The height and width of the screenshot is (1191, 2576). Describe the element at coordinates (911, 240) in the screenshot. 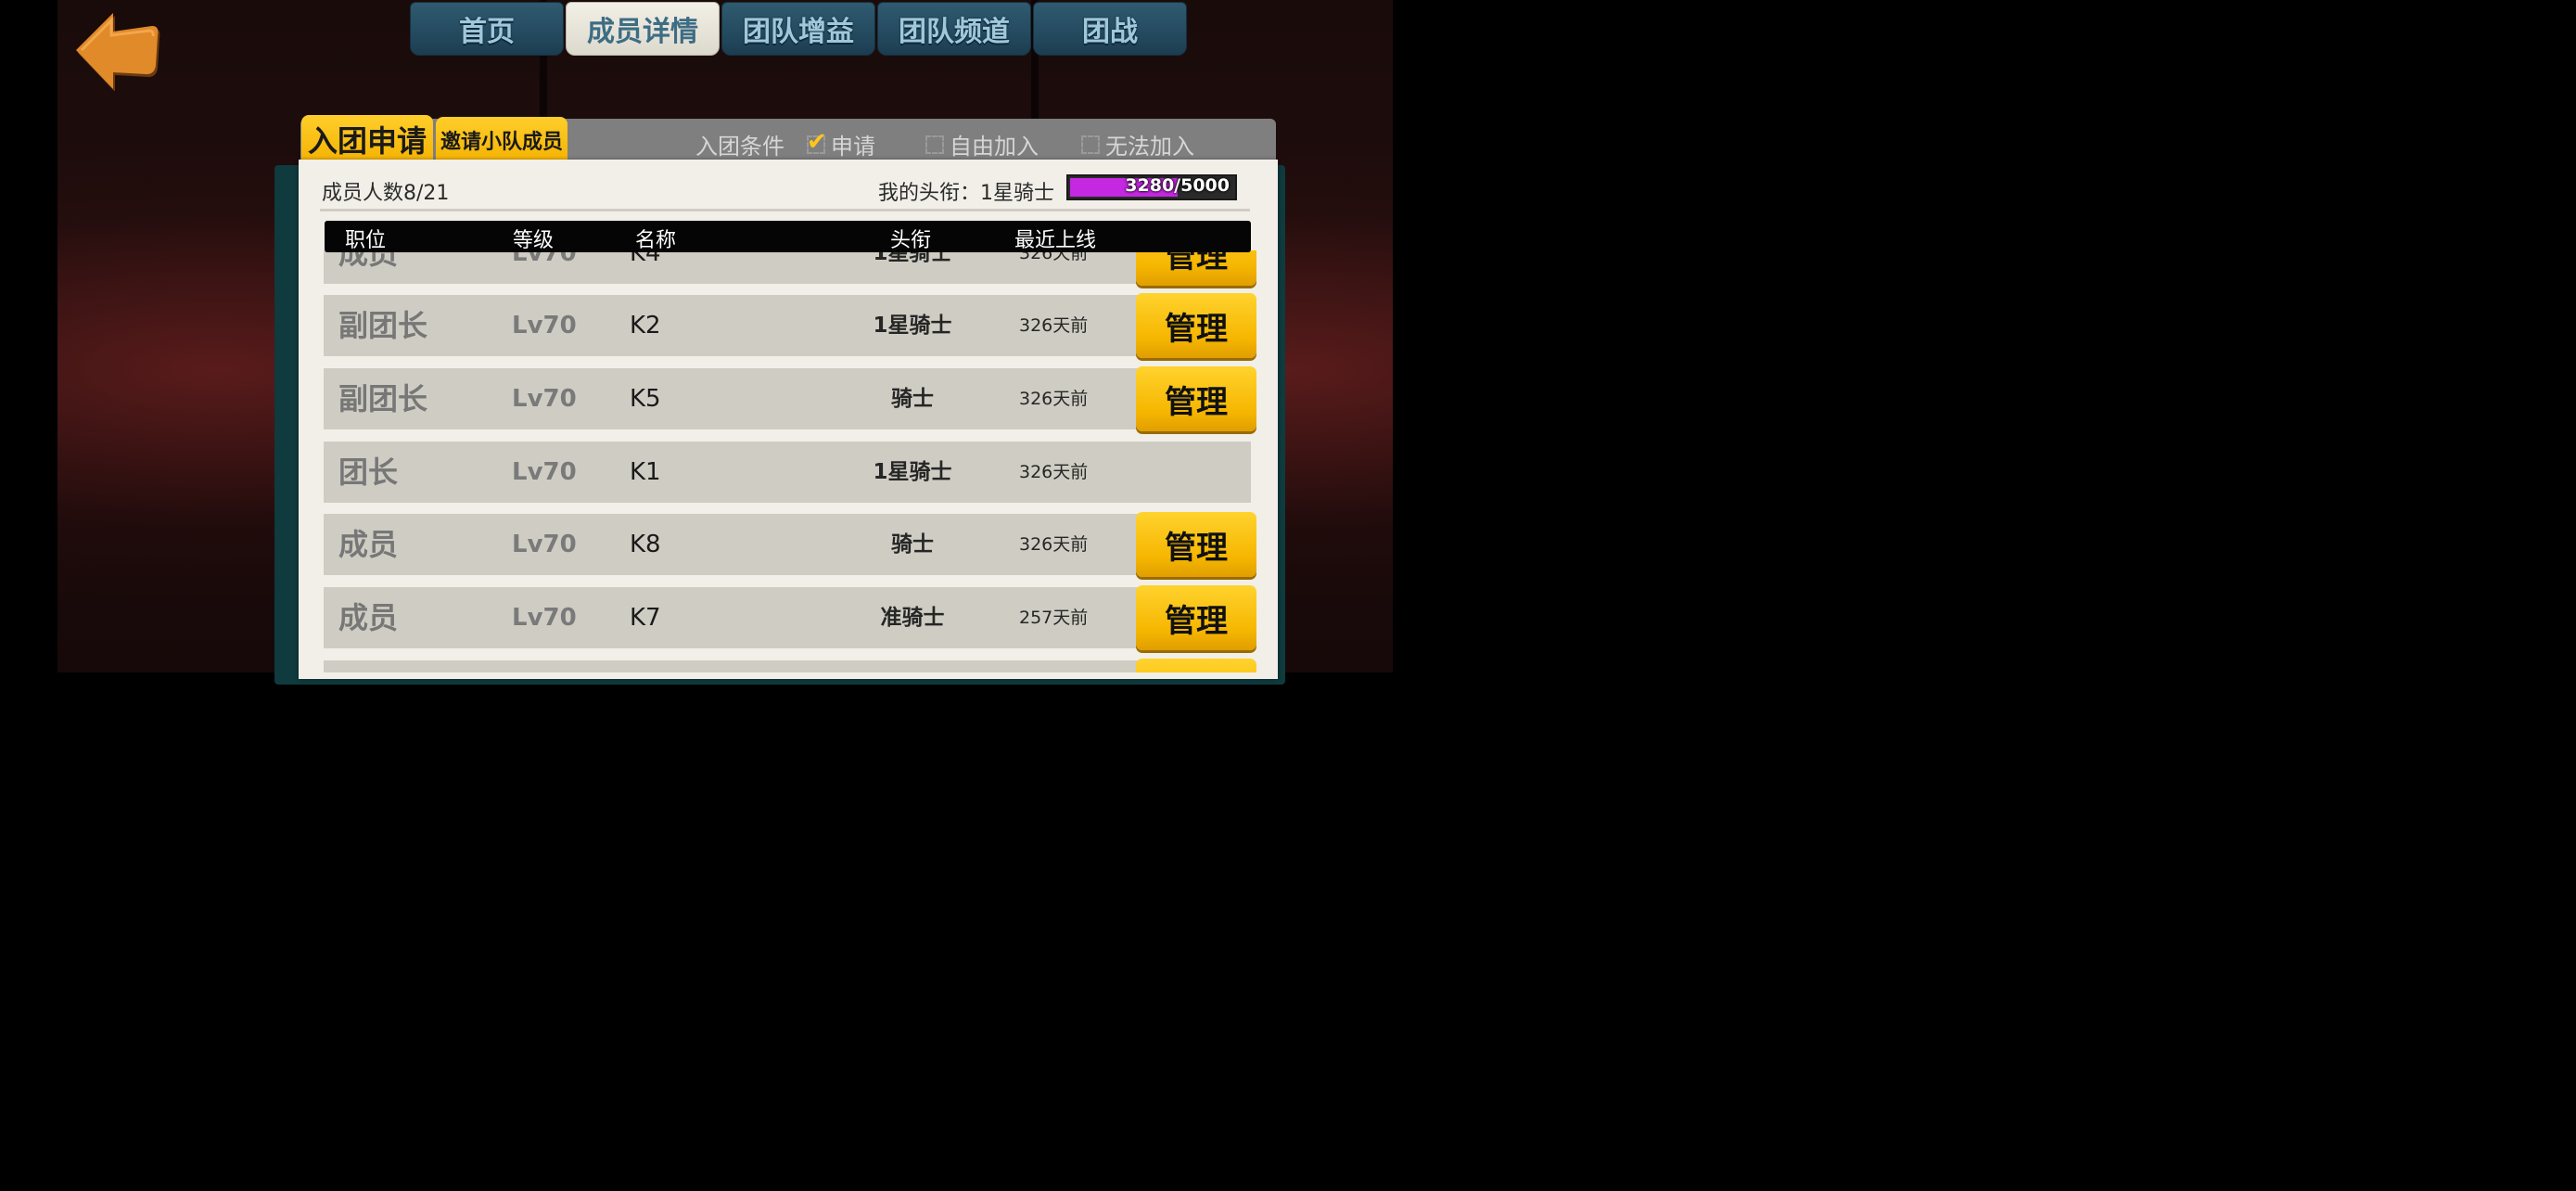

I see `header-title: 头衔` at that location.